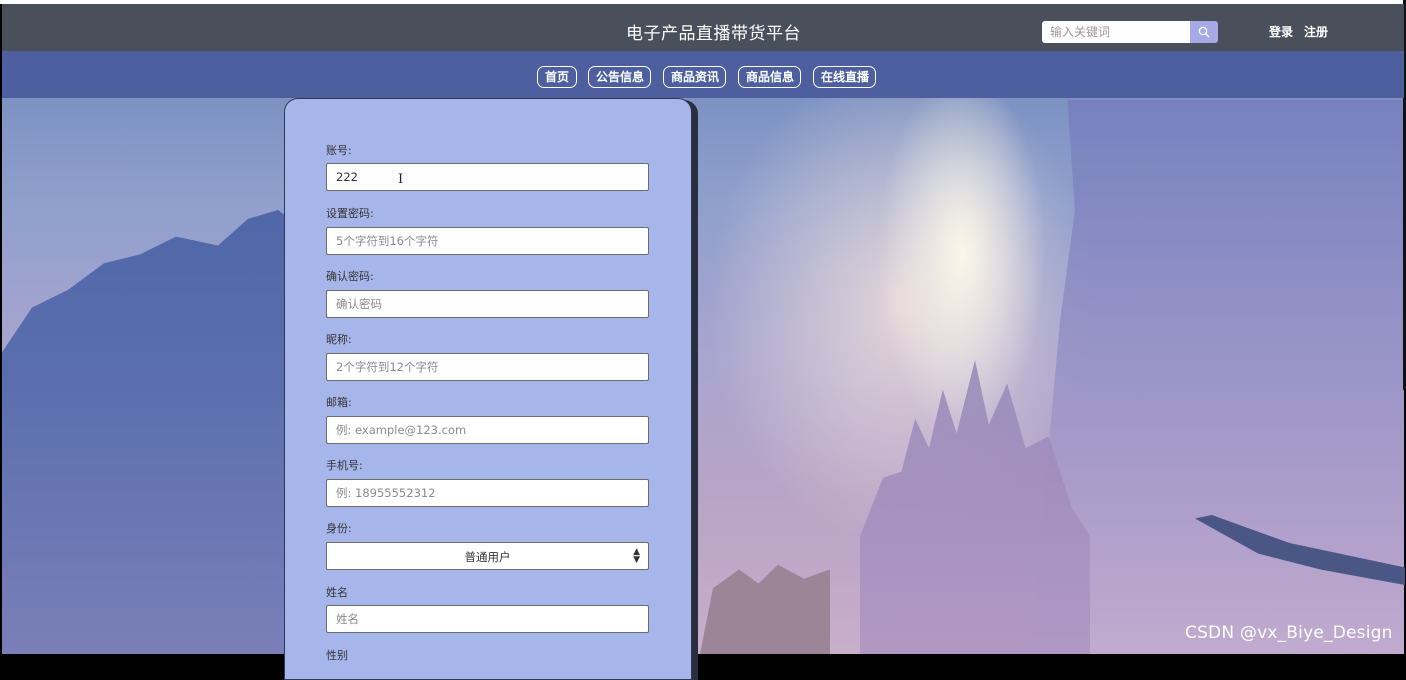 The width and height of the screenshot is (1406, 680). What do you see at coordinates (487, 619) in the screenshot?
I see `name-input` at bounding box center [487, 619].